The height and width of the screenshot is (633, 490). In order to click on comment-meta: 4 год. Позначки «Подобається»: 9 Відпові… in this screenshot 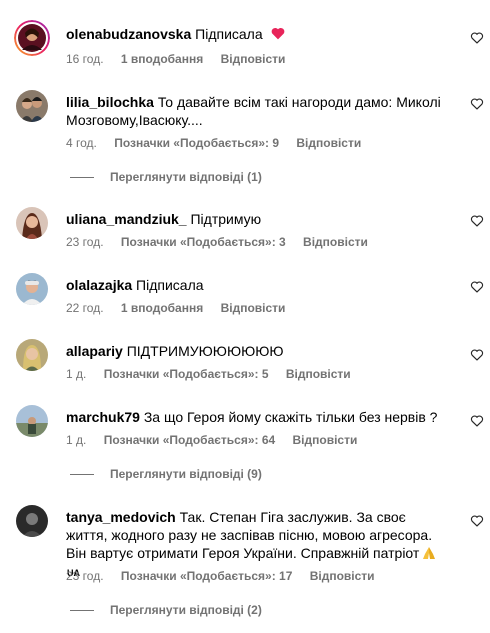, I will do `click(220, 143)`.